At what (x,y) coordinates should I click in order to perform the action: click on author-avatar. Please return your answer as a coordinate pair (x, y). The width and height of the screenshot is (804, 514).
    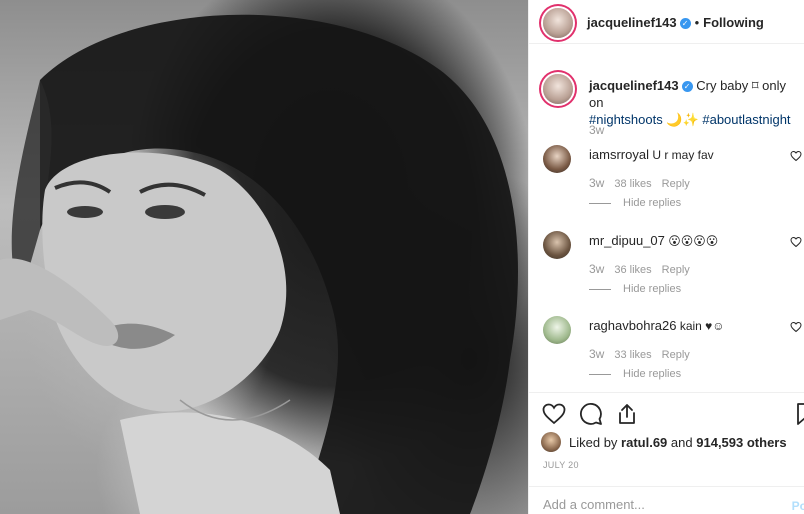
    Looking at the image, I should click on (558, 23).